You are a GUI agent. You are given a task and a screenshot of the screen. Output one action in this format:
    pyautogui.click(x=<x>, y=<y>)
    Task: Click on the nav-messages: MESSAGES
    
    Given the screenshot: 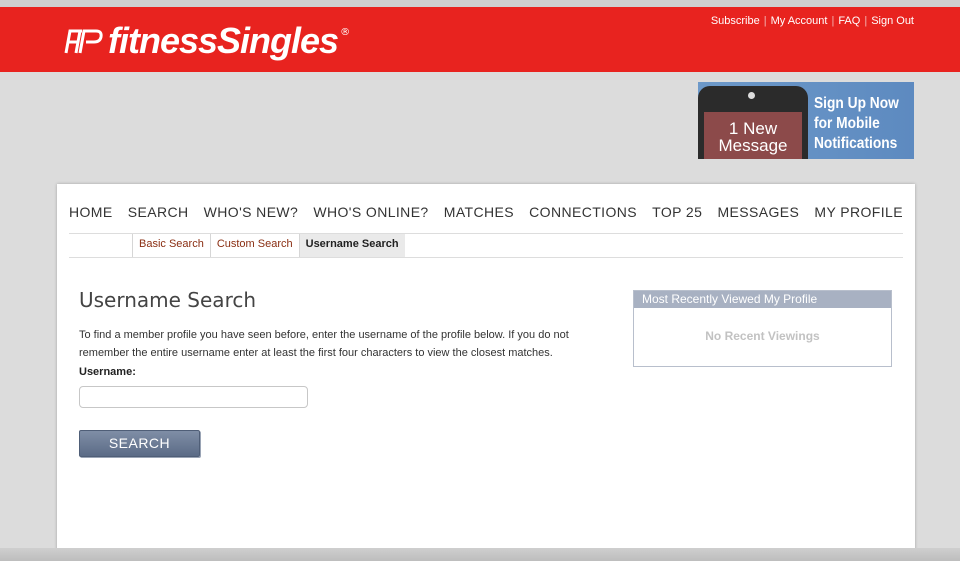 What is the action you would take?
    pyautogui.click(x=758, y=212)
    